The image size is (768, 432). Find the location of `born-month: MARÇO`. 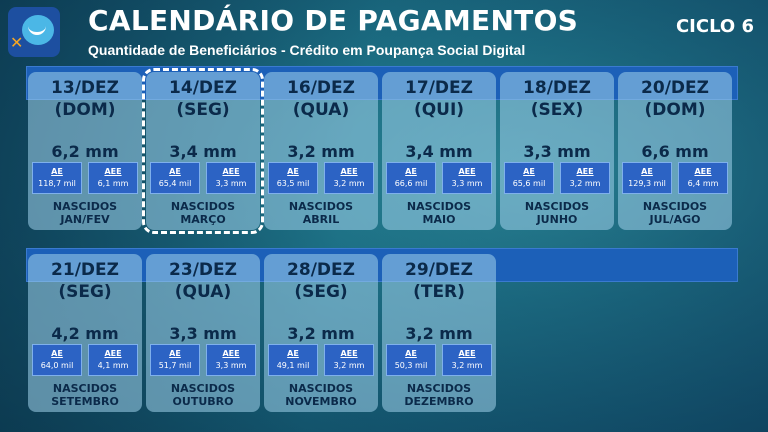

born-month: MARÇO is located at coordinates (203, 219).